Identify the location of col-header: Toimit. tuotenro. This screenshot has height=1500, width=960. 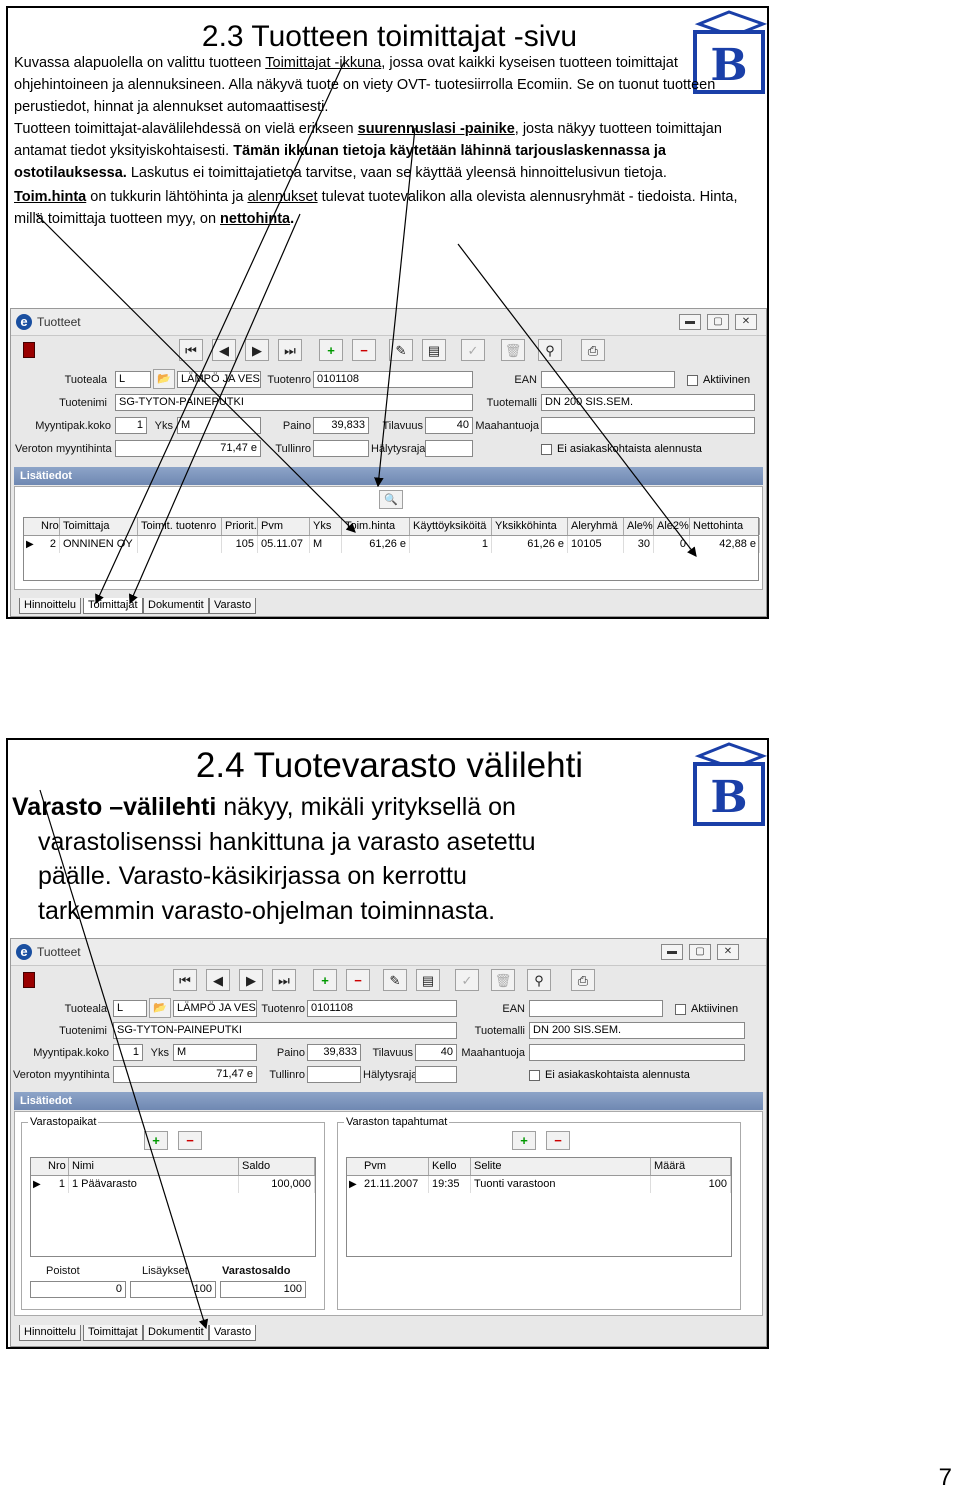
(180, 526).